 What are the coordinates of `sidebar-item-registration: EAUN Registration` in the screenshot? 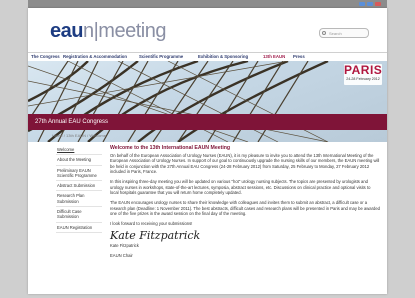 It's located at (79, 228).